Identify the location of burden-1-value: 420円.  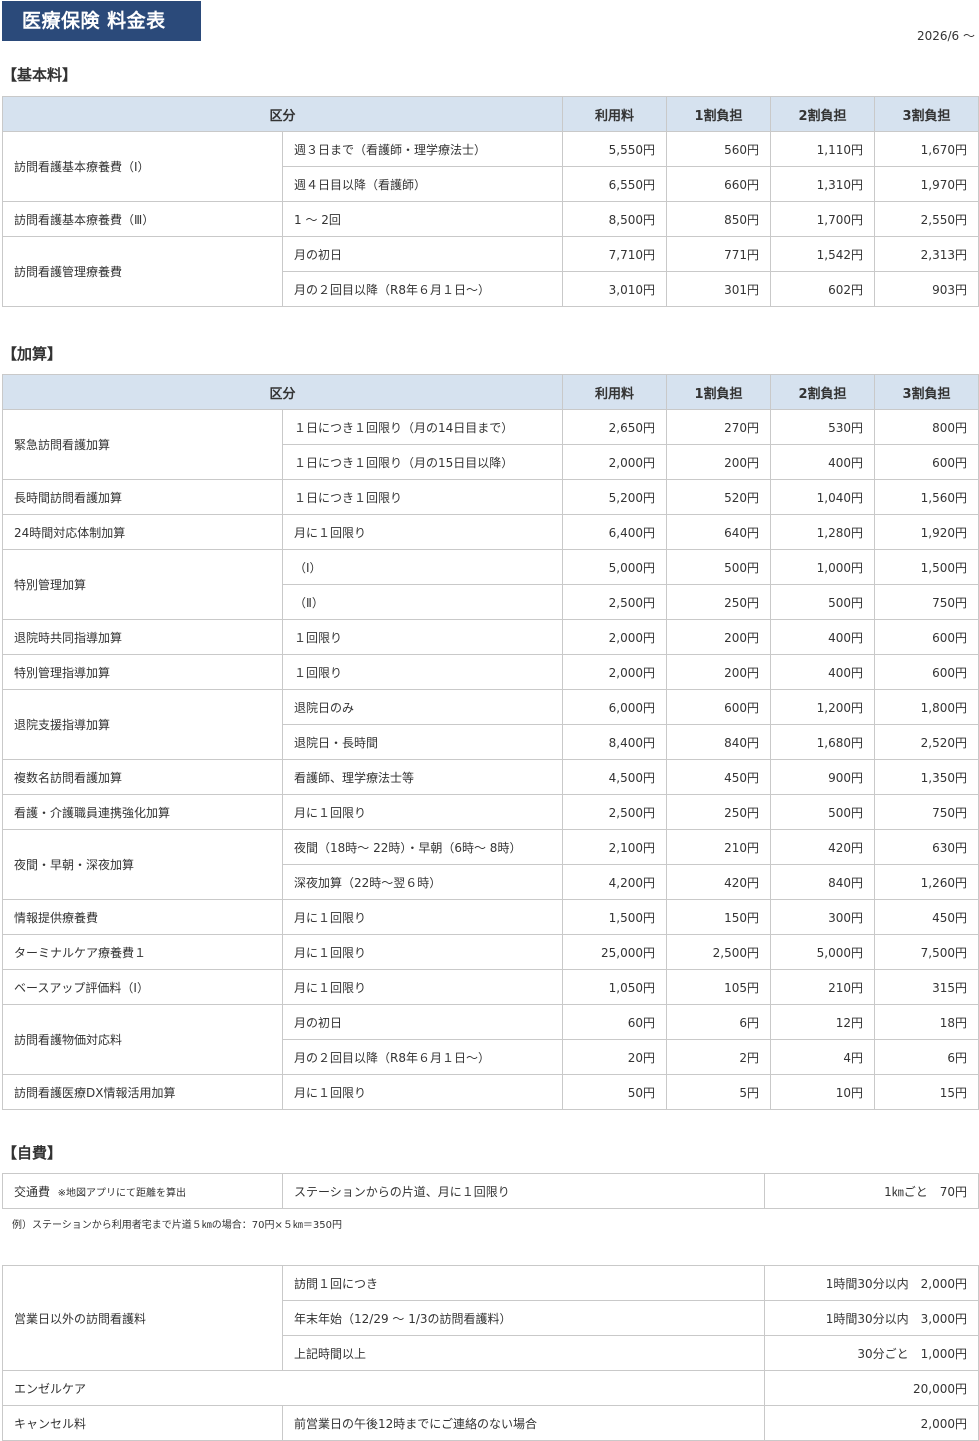
(719, 882).